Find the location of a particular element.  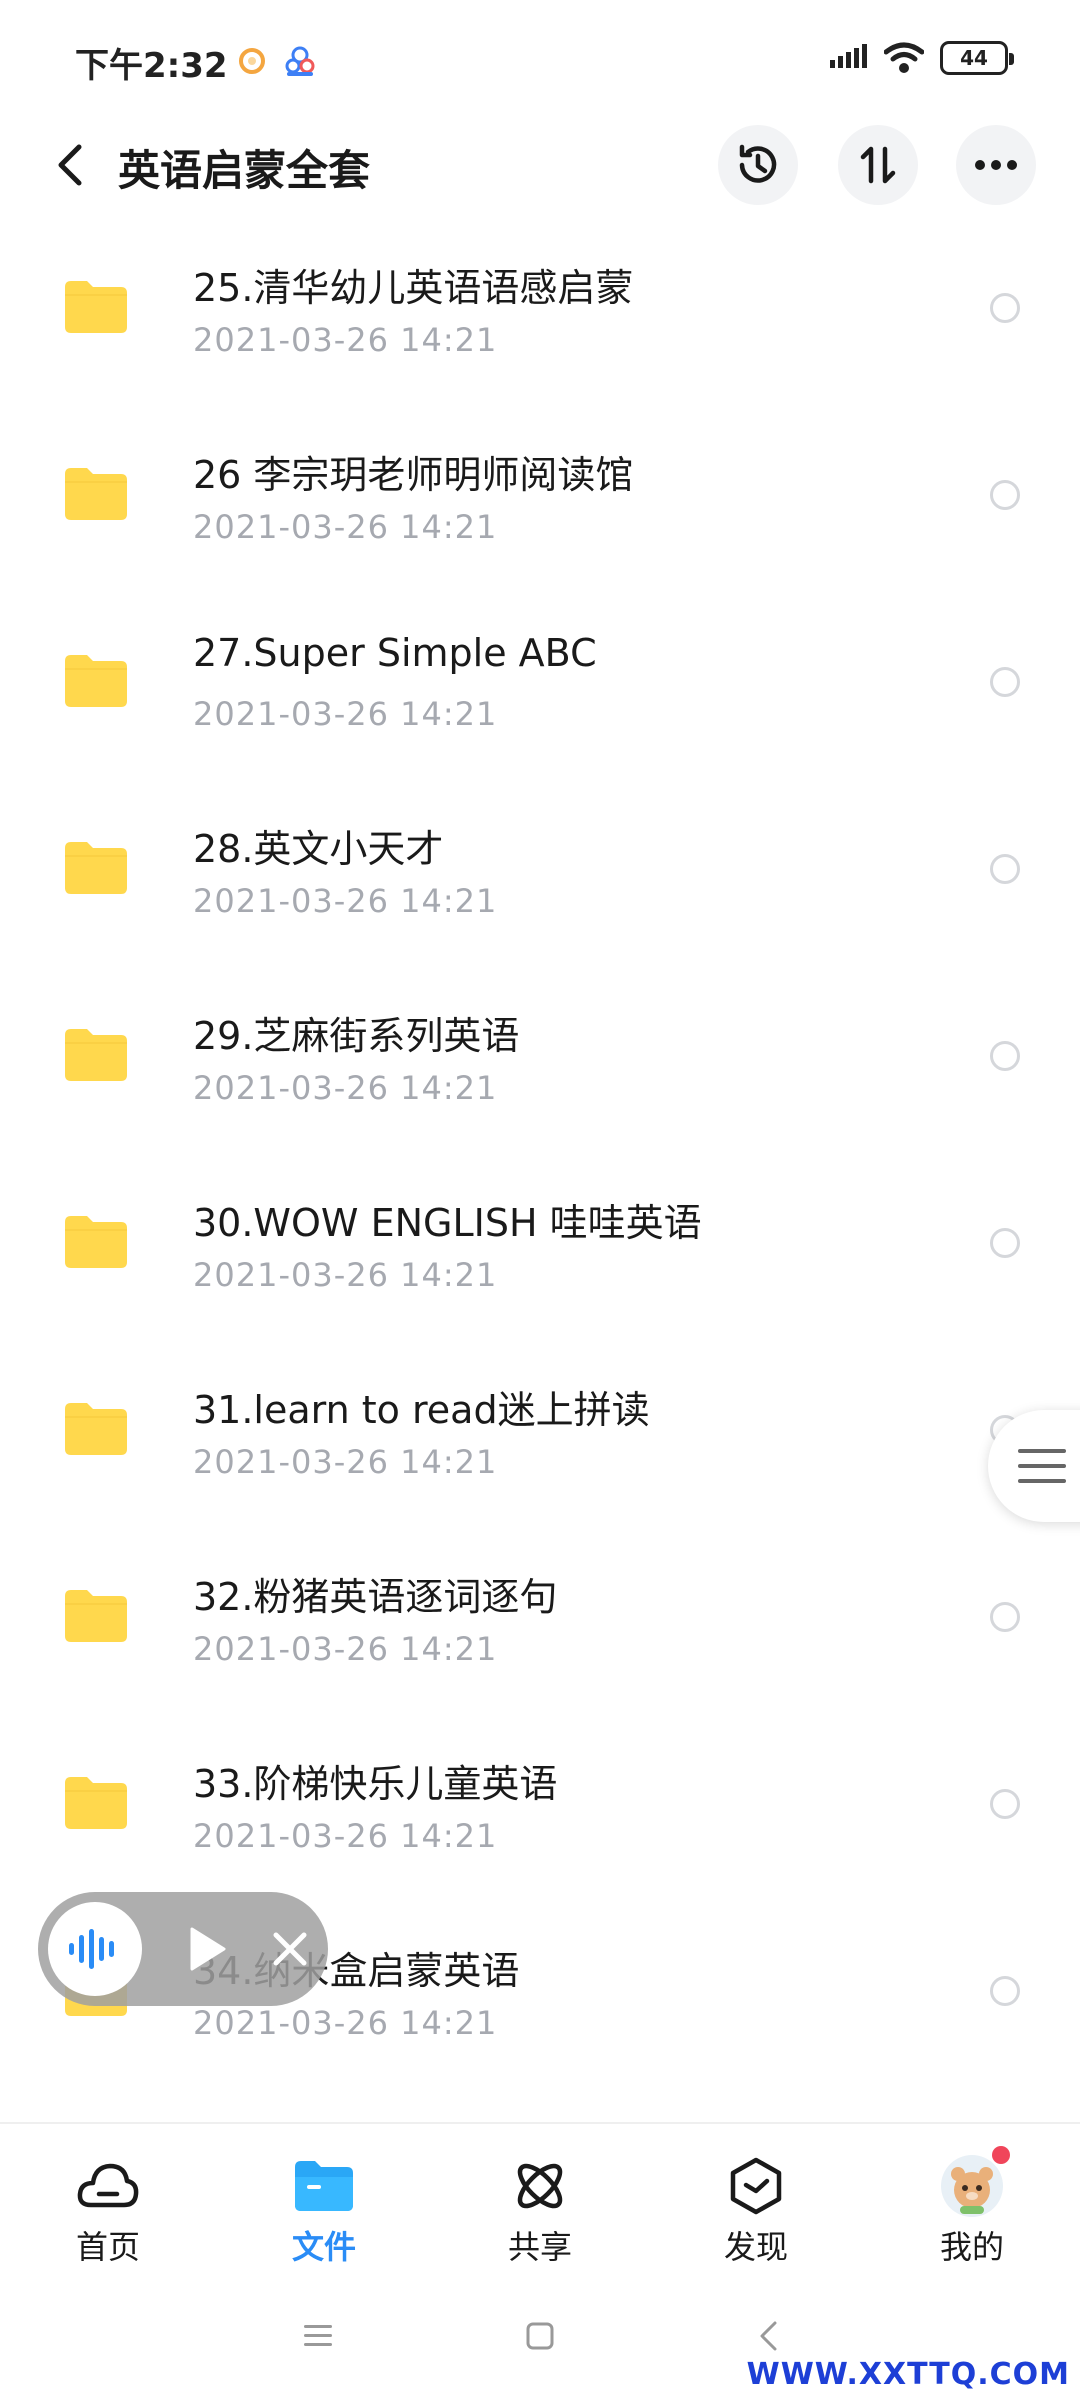

more-dots-icon is located at coordinates (996, 165).